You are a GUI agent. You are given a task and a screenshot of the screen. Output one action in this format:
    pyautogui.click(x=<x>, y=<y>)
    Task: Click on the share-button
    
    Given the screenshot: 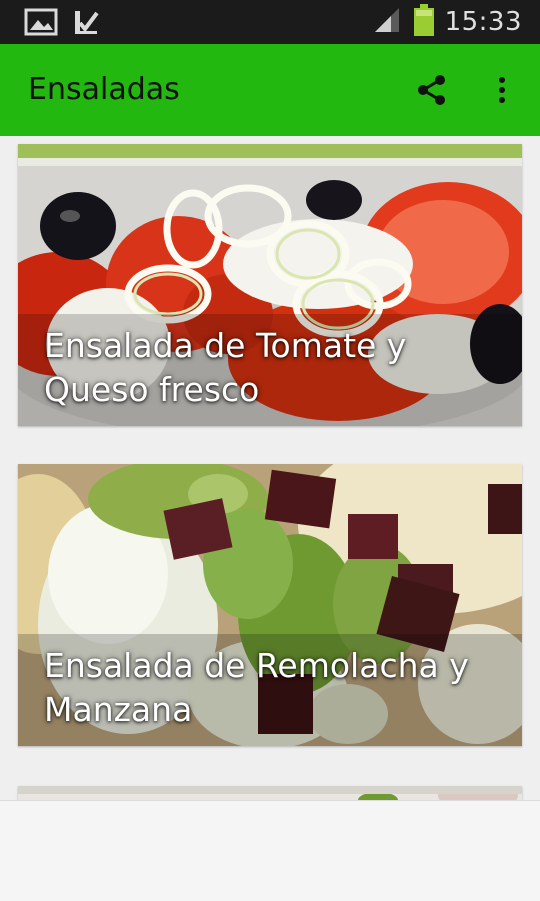 What is the action you would take?
    pyautogui.click(x=432, y=90)
    